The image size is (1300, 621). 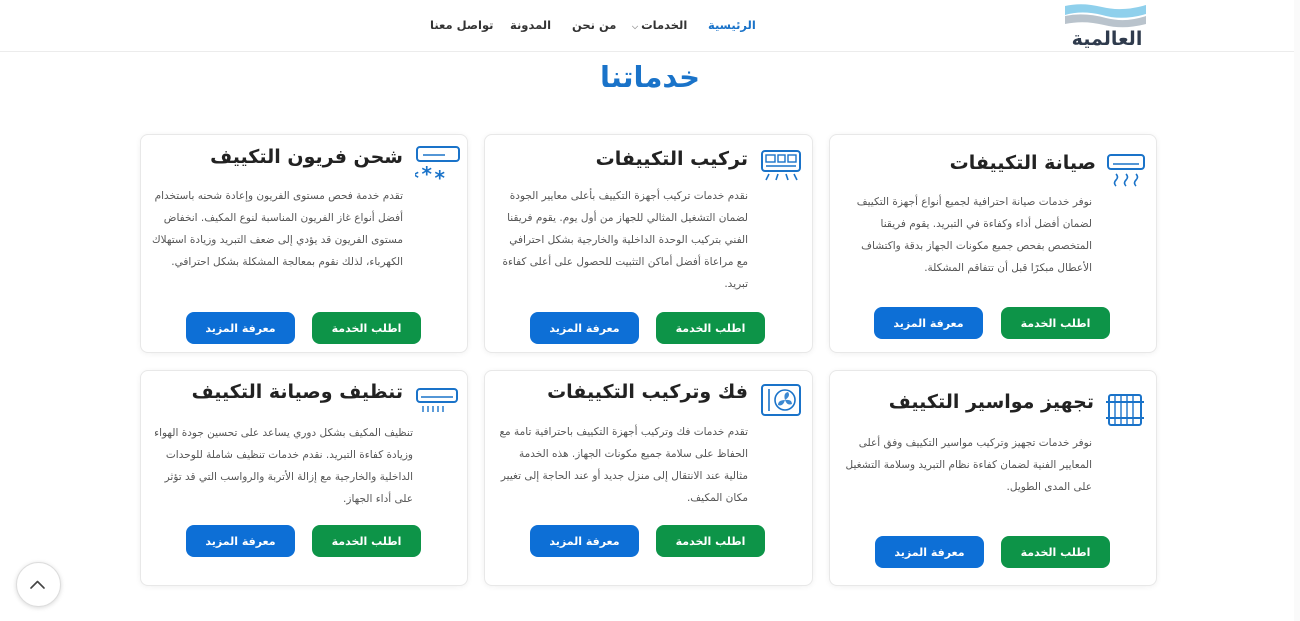 I want to click on chevron-up-icon, so click(x=37, y=584).